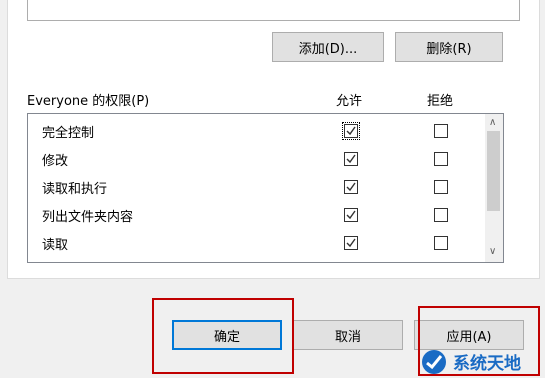 This screenshot has height=378, width=545. I want to click on permission-row: 读取, so click(255, 243).